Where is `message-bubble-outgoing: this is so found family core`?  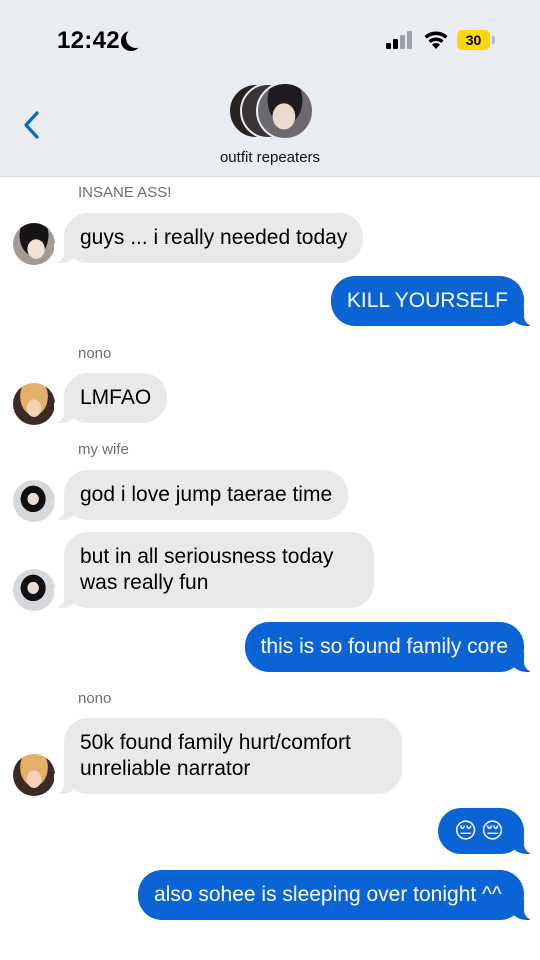 message-bubble-outgoing: this is so found family core is located at coordinates (389, 647).